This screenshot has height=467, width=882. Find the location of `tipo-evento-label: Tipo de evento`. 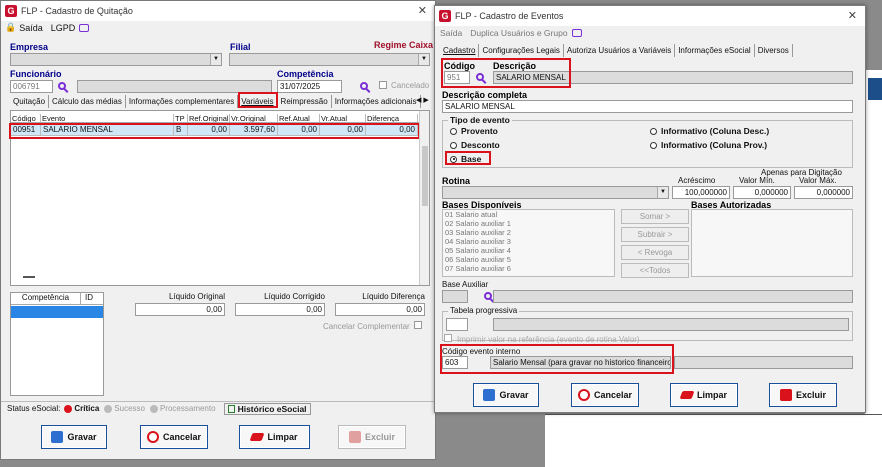

tipo-evento-label: Tipo de evento is located at coordinates (480, 120).